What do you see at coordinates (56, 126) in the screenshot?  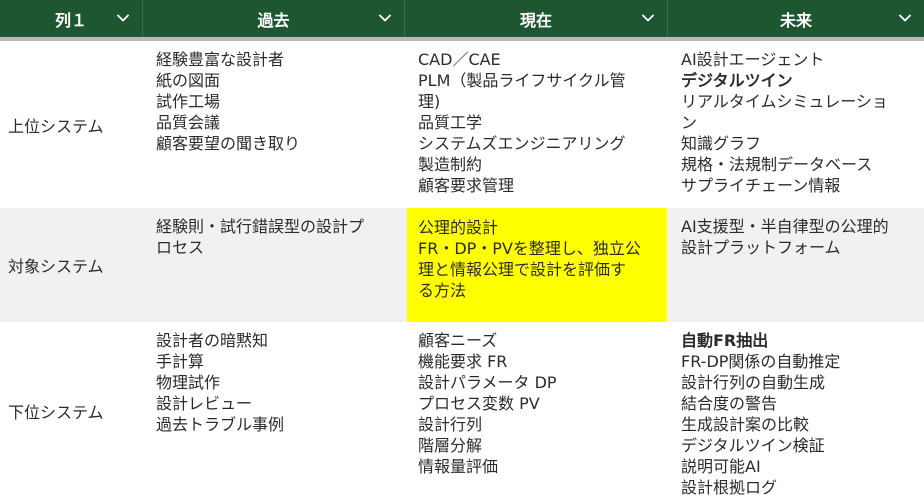 I see `row-label: 上位システム` at bounding box center [56, 126].